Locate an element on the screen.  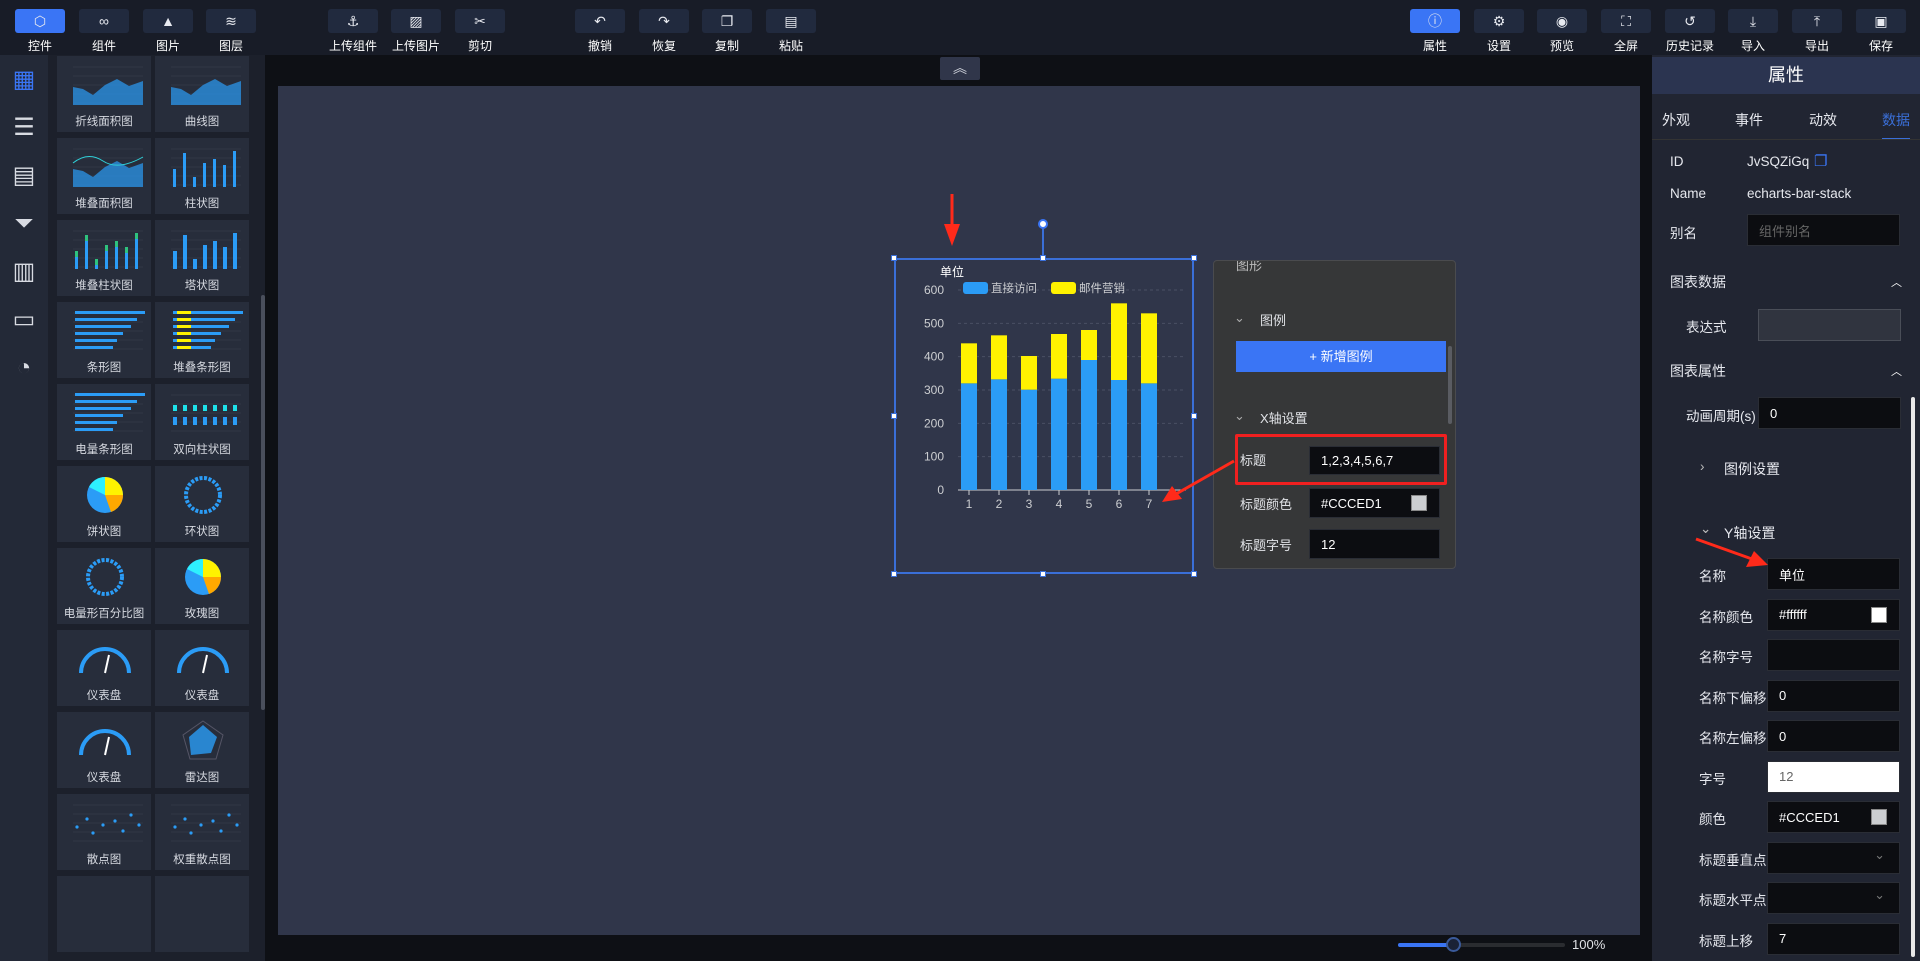
component-card: 电量条形图 is located at coordinates (104, 422).